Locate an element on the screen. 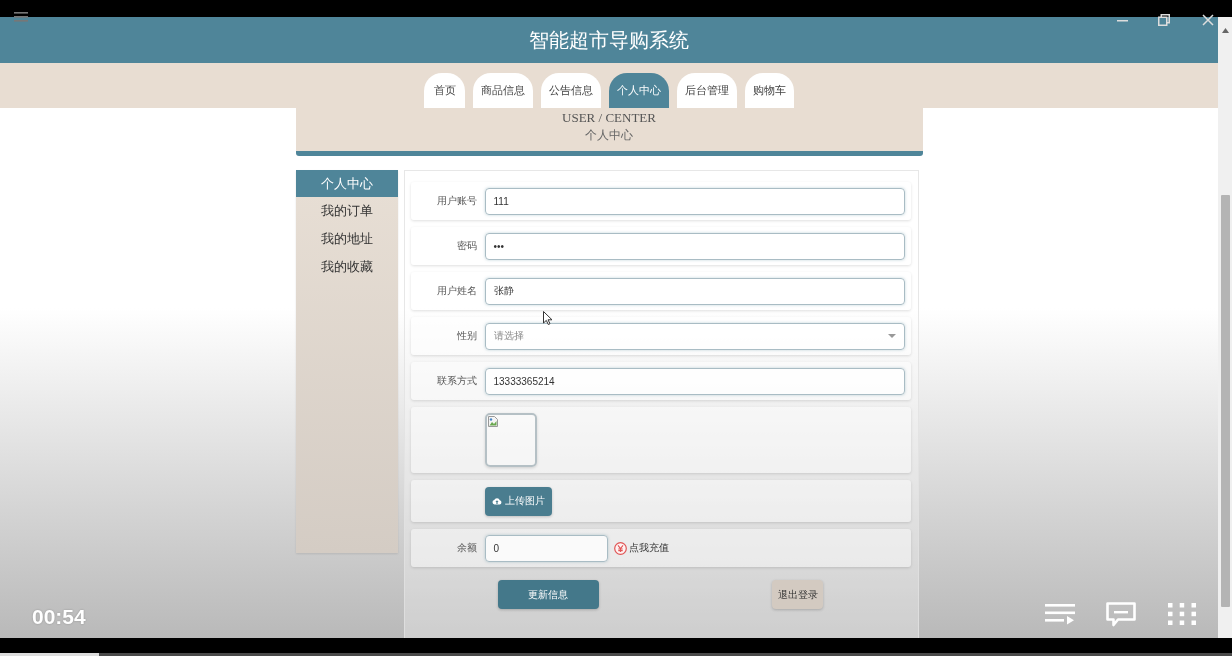  nav-tab: 后台管理 is located at coordinates (707, 90).